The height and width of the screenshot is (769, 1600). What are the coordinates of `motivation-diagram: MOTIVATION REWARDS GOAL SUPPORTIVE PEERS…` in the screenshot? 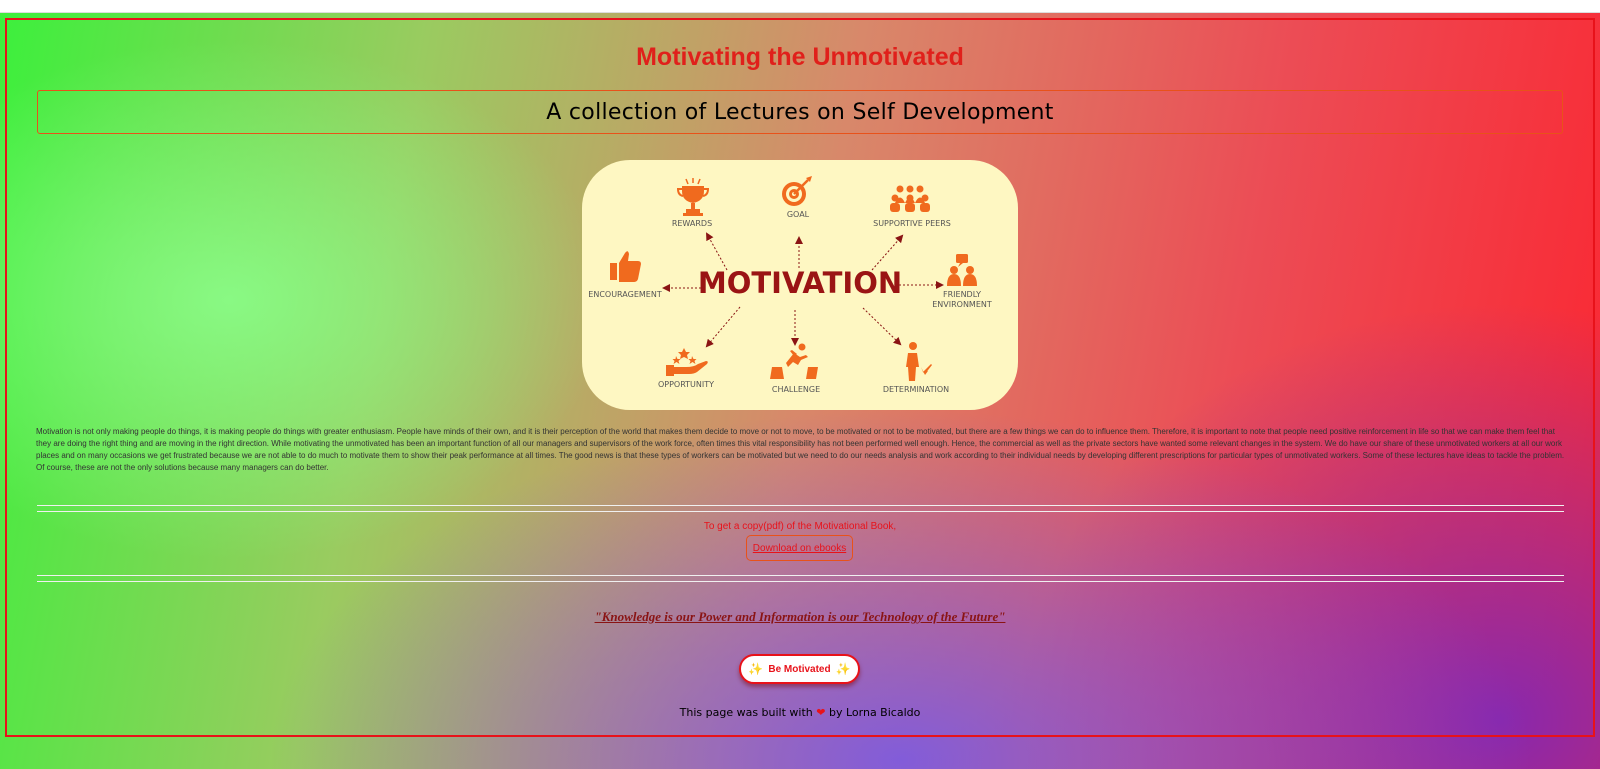 It's located at (790, 285).